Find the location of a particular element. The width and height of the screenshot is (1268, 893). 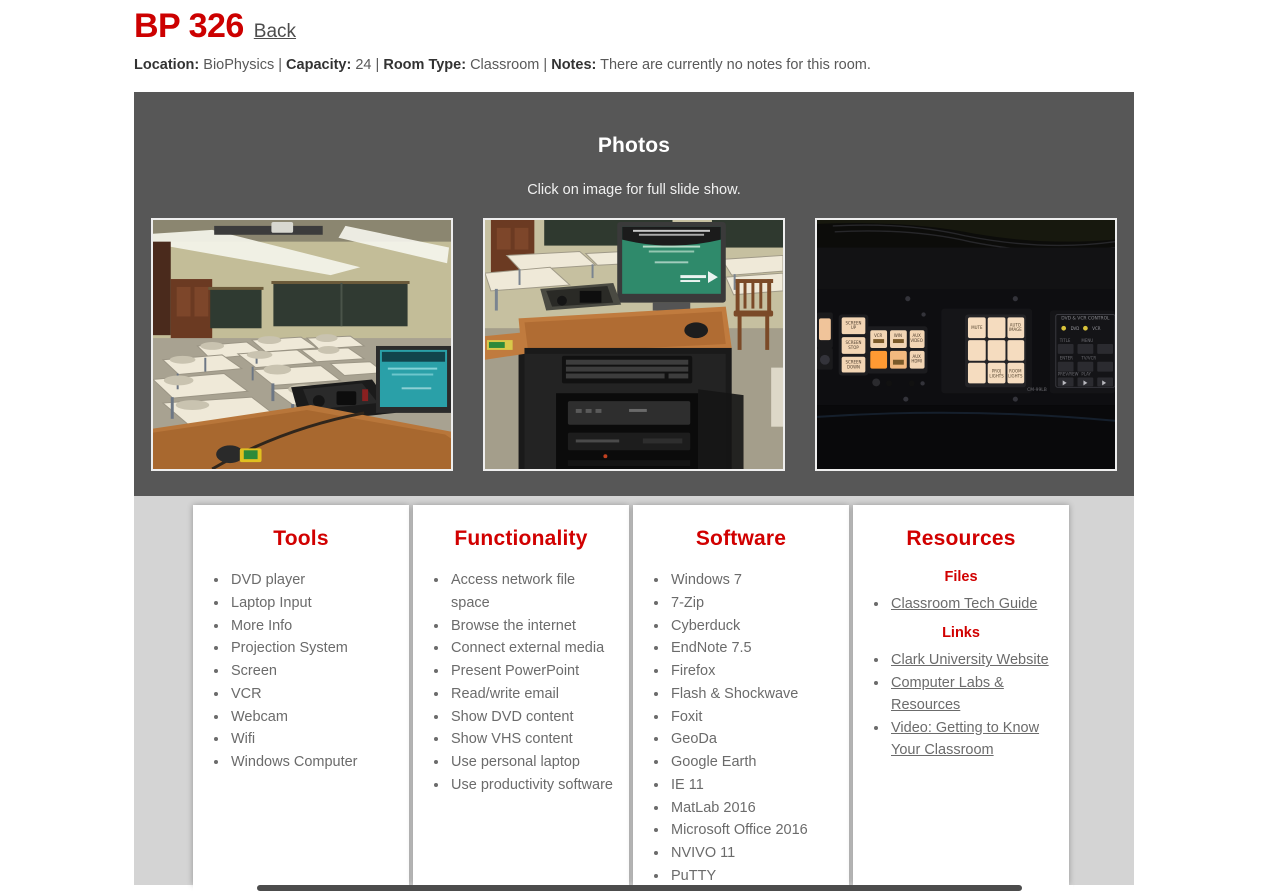

svg-text: MUTE is located at coordinates (977, 327).